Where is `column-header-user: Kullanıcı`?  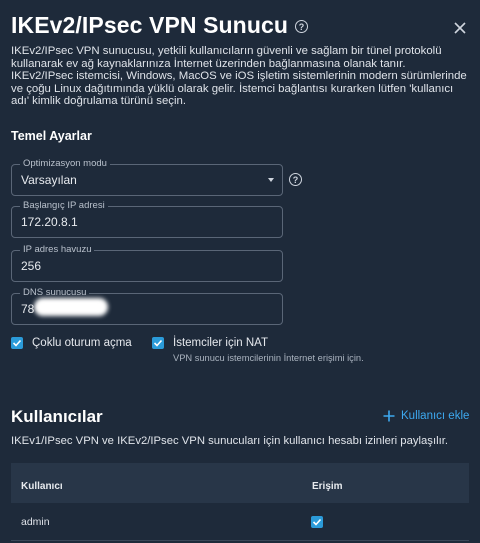
column-header-user: Kullanıcı is located at coordinates (42, 486).